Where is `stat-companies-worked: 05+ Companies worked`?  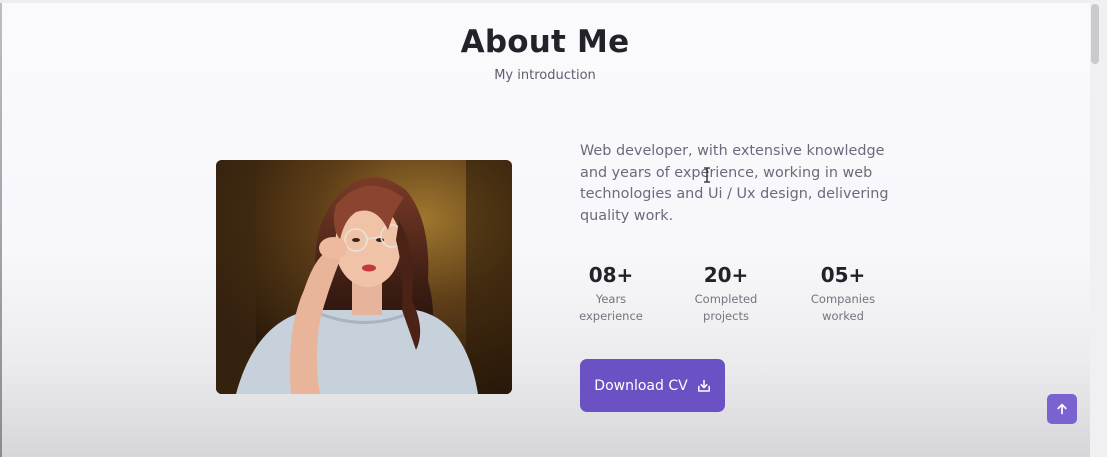 stat-companies-worked: 05+ Companies worked is located at coordinates (843, 294).